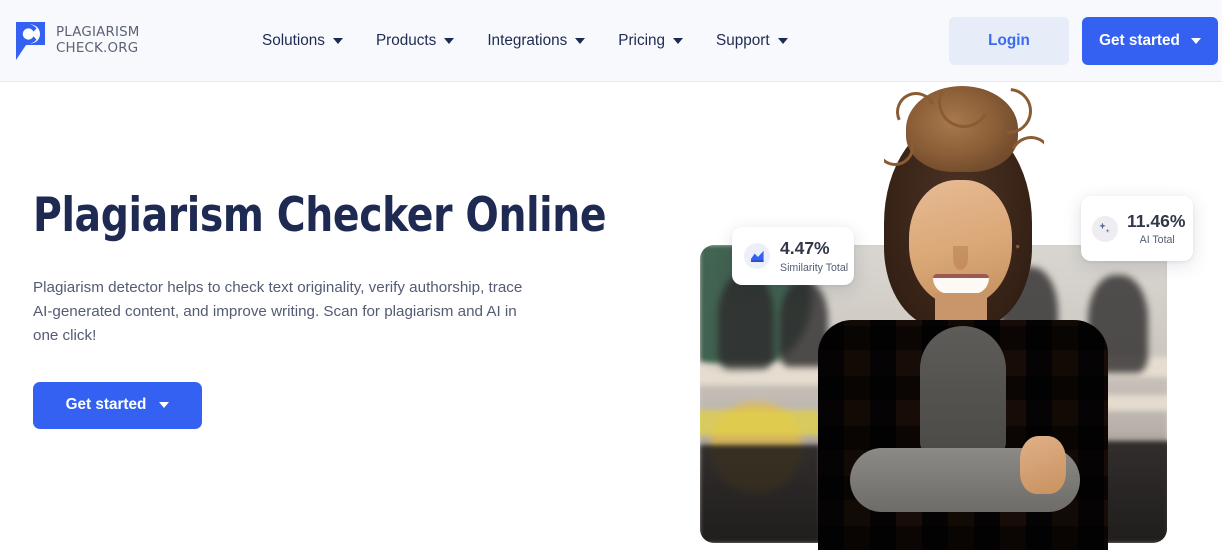 Image resolution: width=1222 pixels, height=558 pixels. I want to click on nav-label: Products, so click(406, 40).